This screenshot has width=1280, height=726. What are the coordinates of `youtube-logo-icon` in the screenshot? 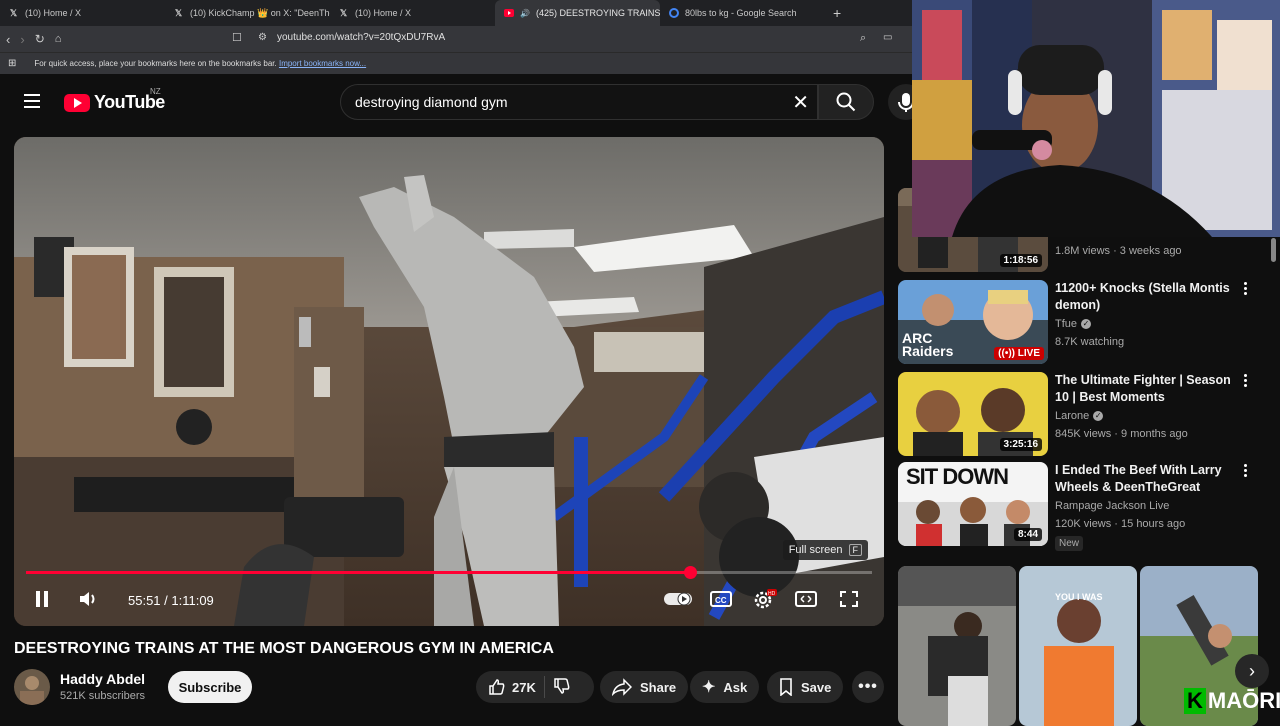 It's located at (508, 13).